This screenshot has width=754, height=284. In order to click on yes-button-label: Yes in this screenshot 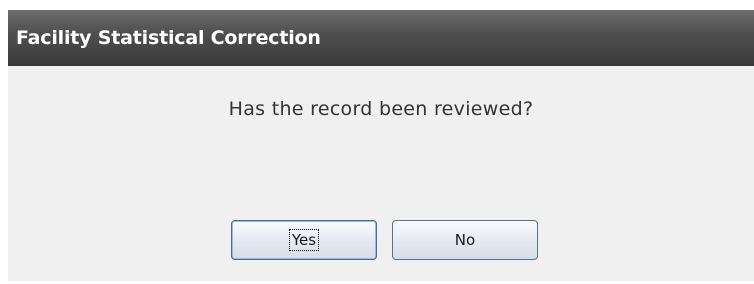, I will do `click(304, 240)`.